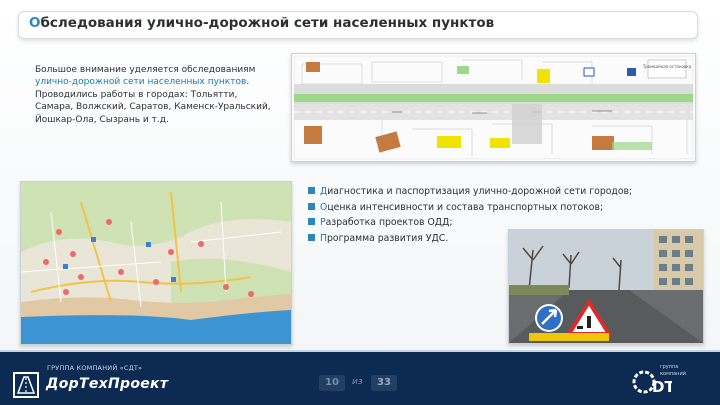 The width and height of the screenshot is (720, 405). What do you see at coordinates (360, 351) in the screenshot?
I see `footer-divider` at bounding box center [360, 351].